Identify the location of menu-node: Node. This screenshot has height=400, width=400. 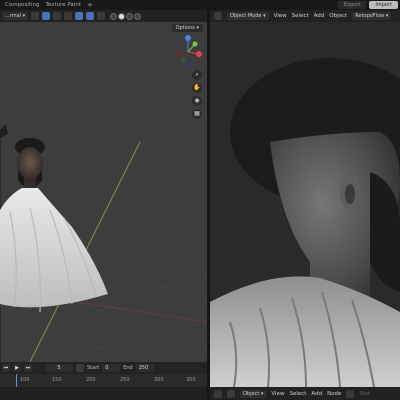
(334, 394).